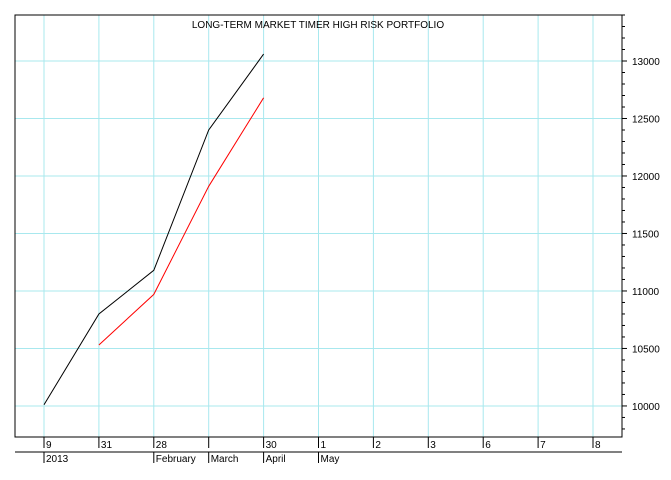  I want to click on x-period-label: February, so click(176, 459).